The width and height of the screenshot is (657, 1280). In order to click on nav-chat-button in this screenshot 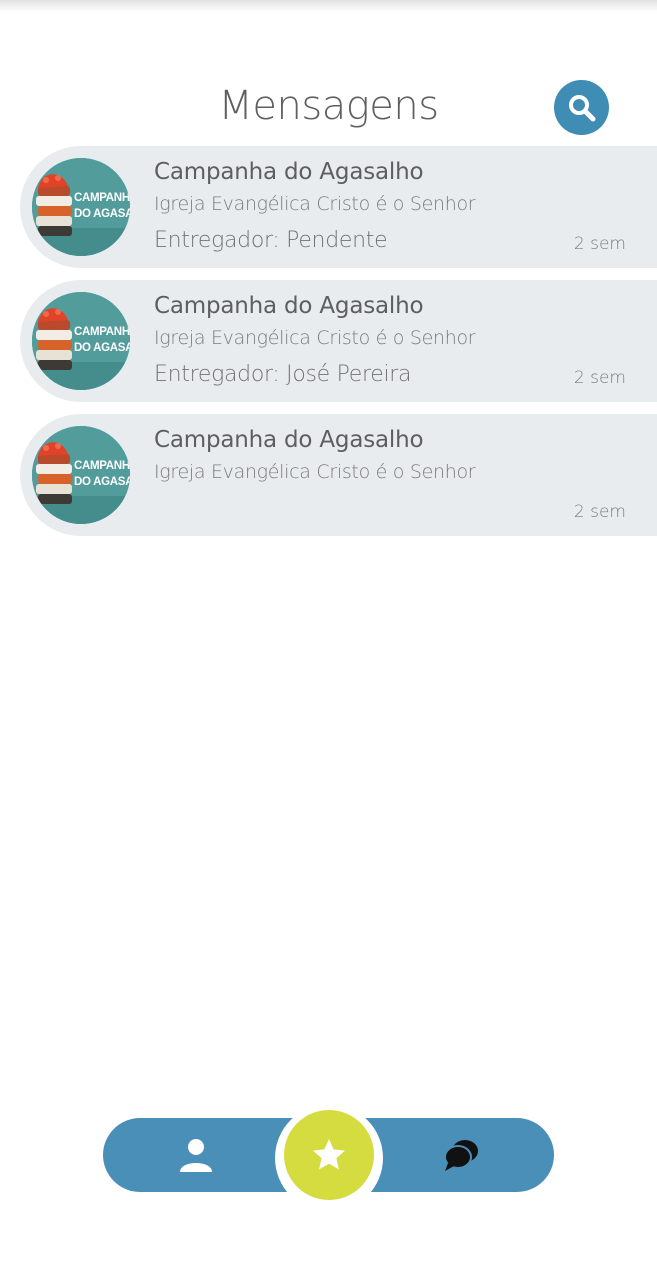, I will do `click(462, 1155)`.